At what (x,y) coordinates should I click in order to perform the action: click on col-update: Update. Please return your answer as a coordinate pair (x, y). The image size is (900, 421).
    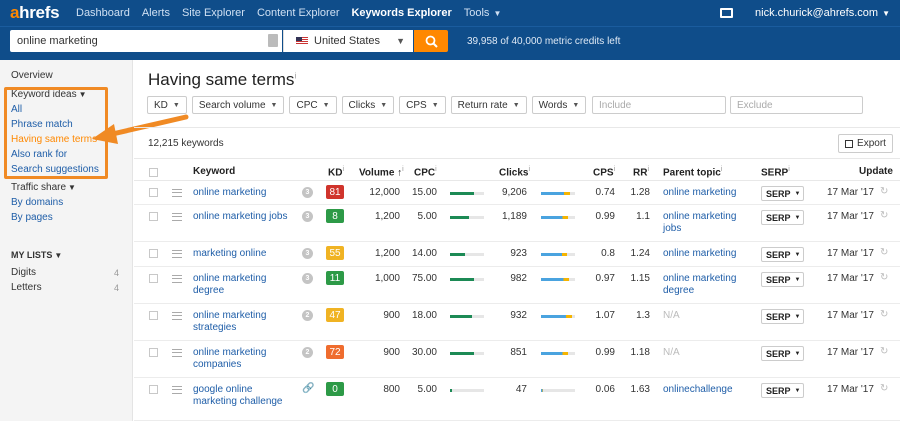
    Looking at the image, I should click on (876, 171).